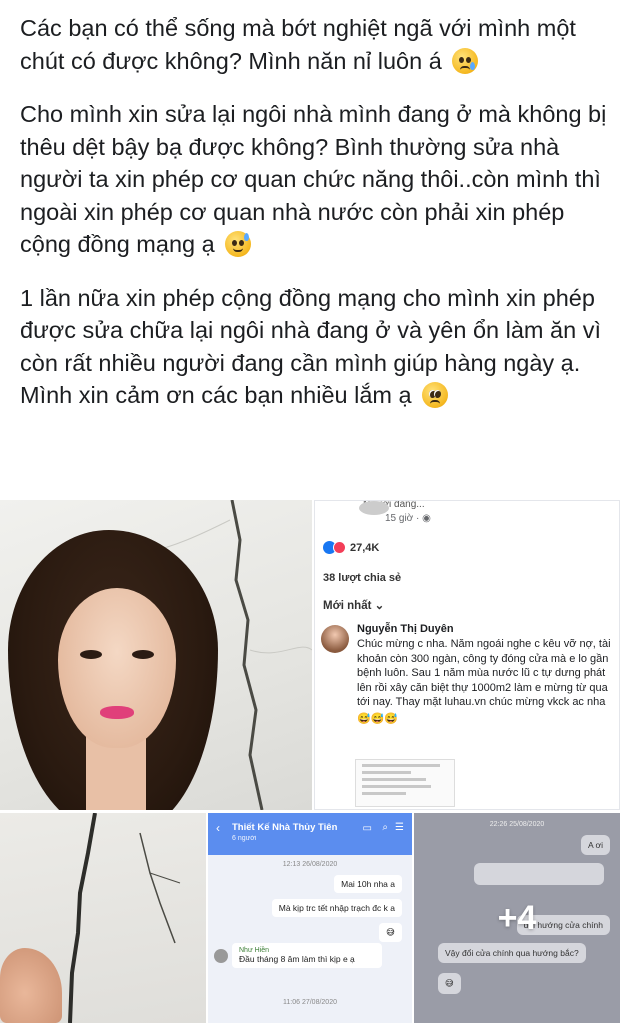 The image size is (620, 1023). I want to click on message-in-text: Đầu tháng 8 âm làm thì kịp e ạ, so click(297, 959).